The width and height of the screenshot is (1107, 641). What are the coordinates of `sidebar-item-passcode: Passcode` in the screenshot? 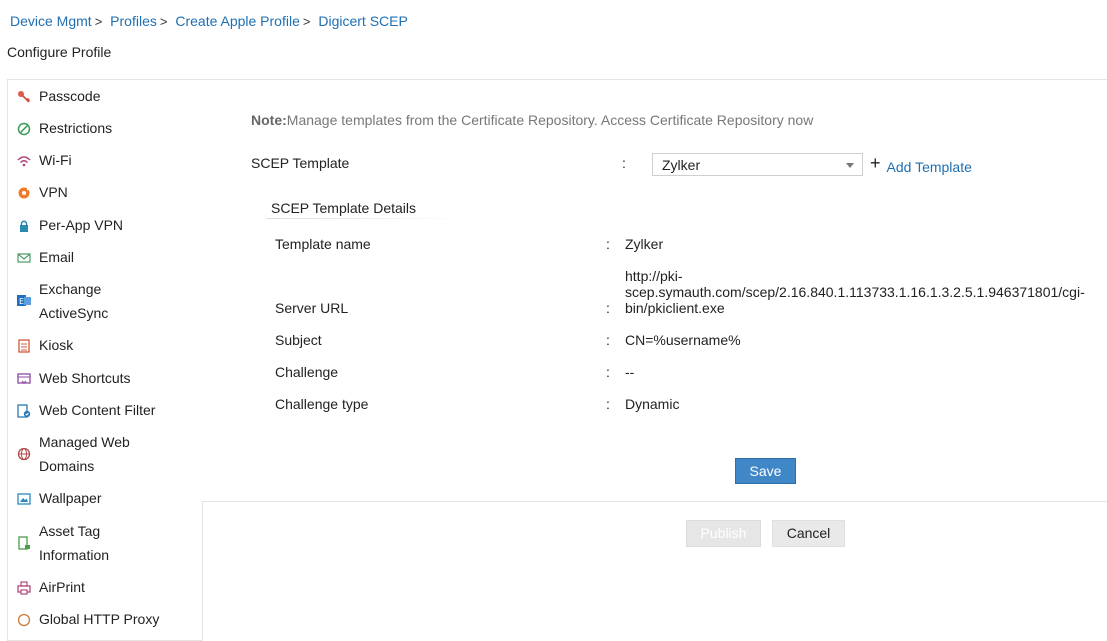 It's located at (105, 96).